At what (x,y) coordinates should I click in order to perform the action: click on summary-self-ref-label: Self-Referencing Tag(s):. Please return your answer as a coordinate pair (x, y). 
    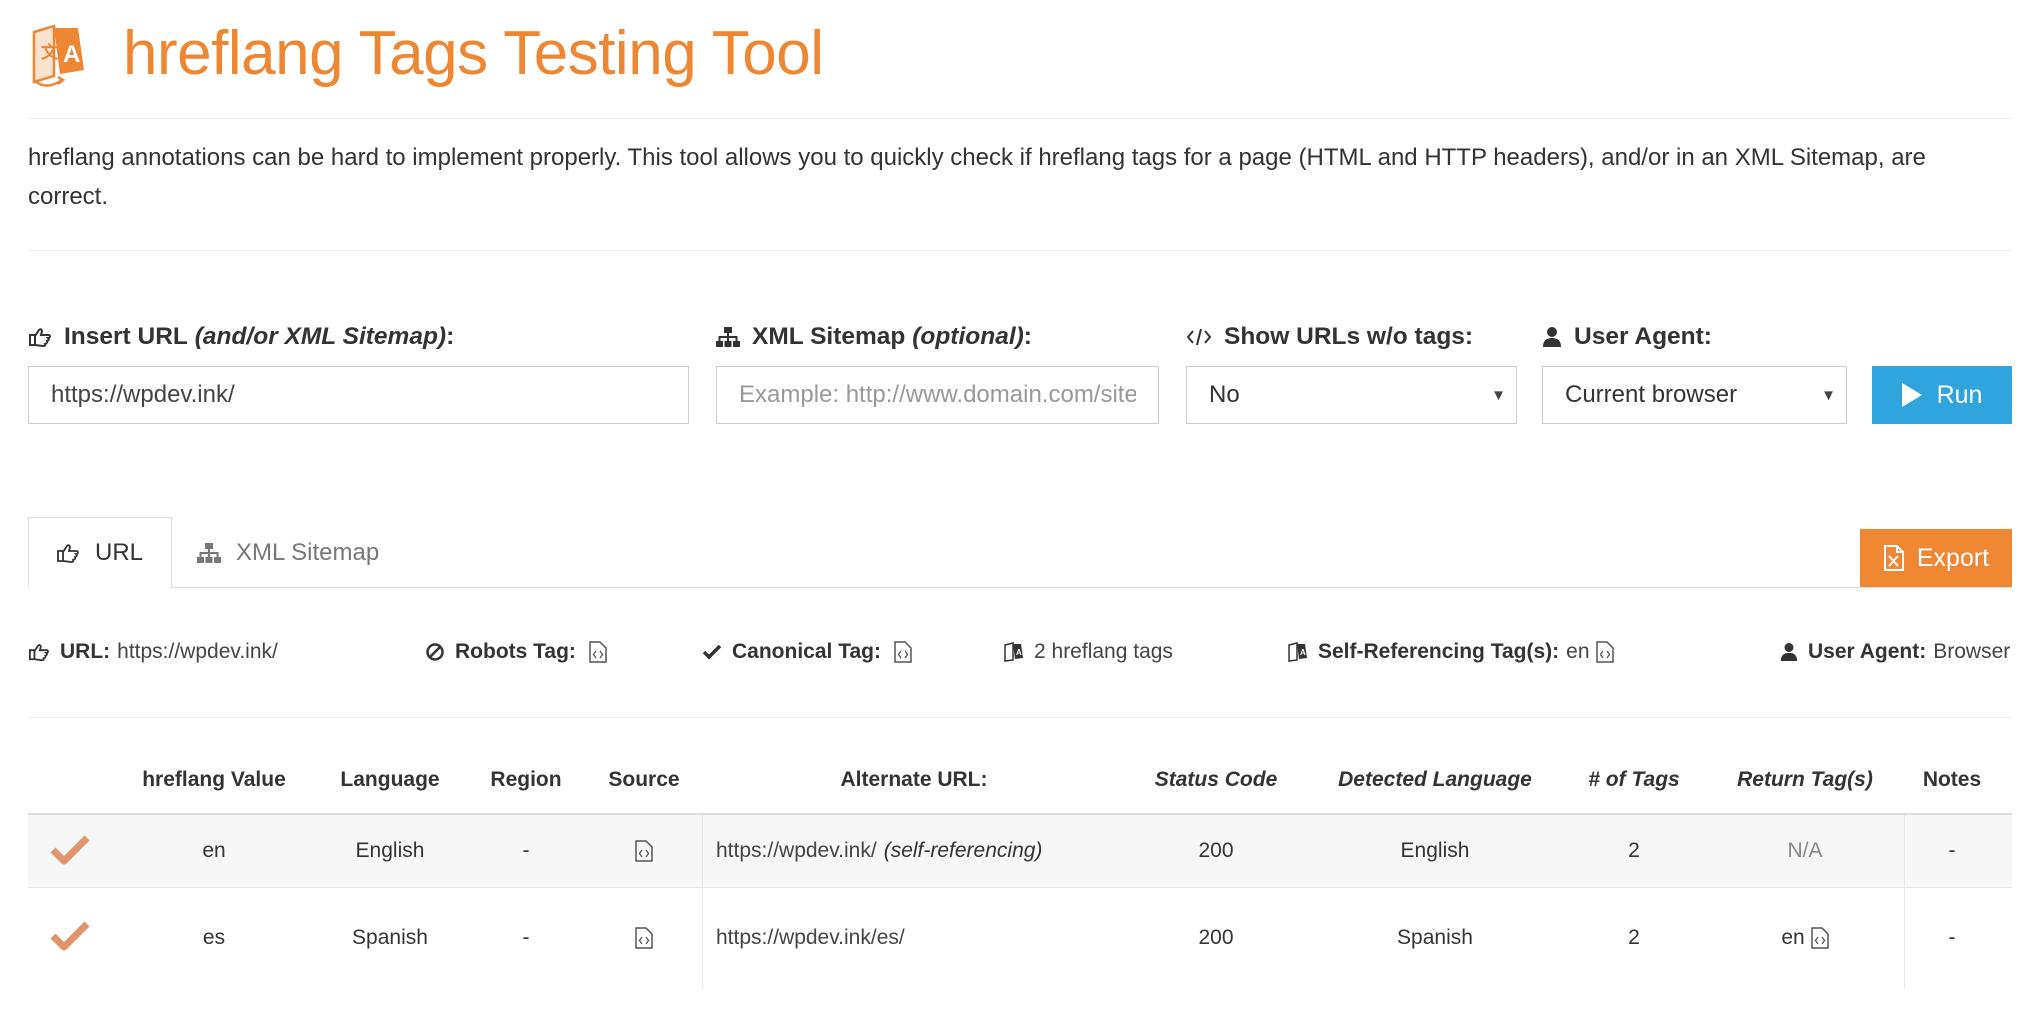
    Looking at the image, I should click on (1439, 651).